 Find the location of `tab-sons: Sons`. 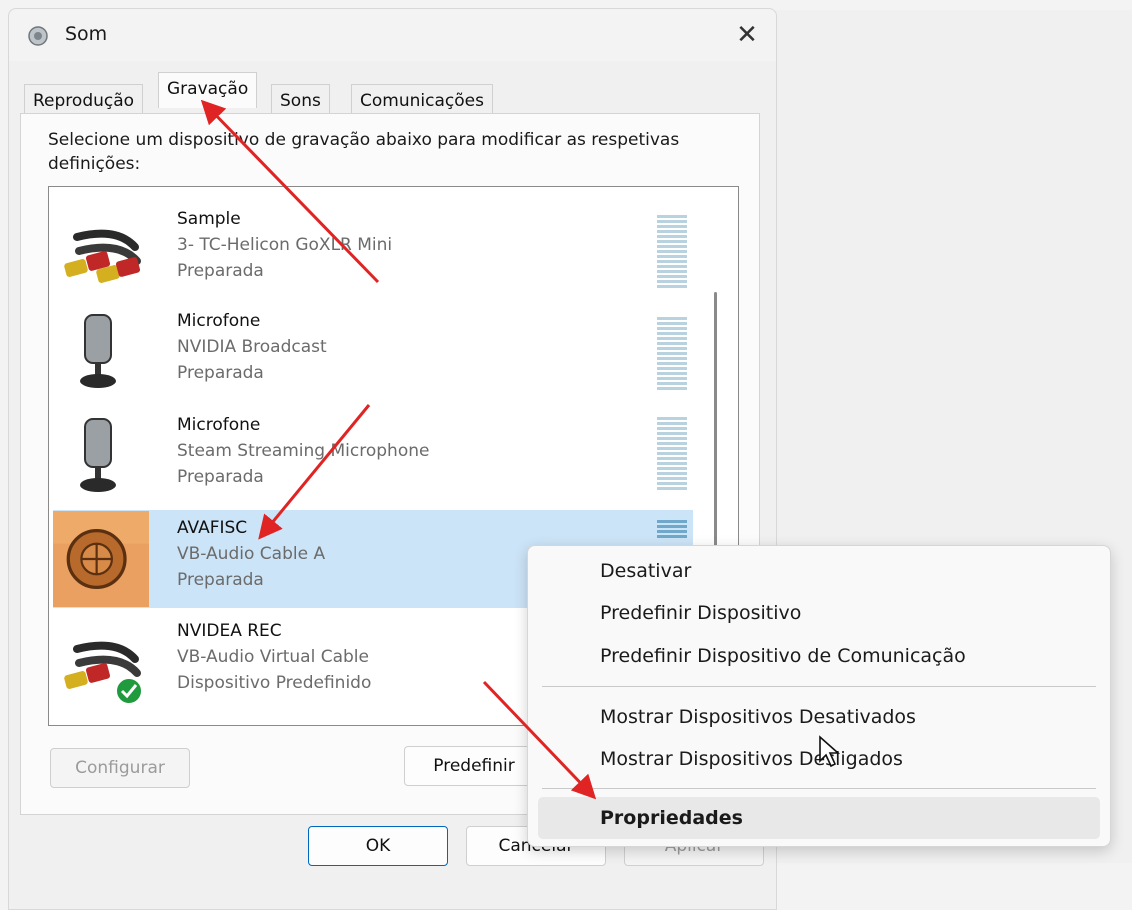

tab-sons: Sons is located at coordinates (300, 100).